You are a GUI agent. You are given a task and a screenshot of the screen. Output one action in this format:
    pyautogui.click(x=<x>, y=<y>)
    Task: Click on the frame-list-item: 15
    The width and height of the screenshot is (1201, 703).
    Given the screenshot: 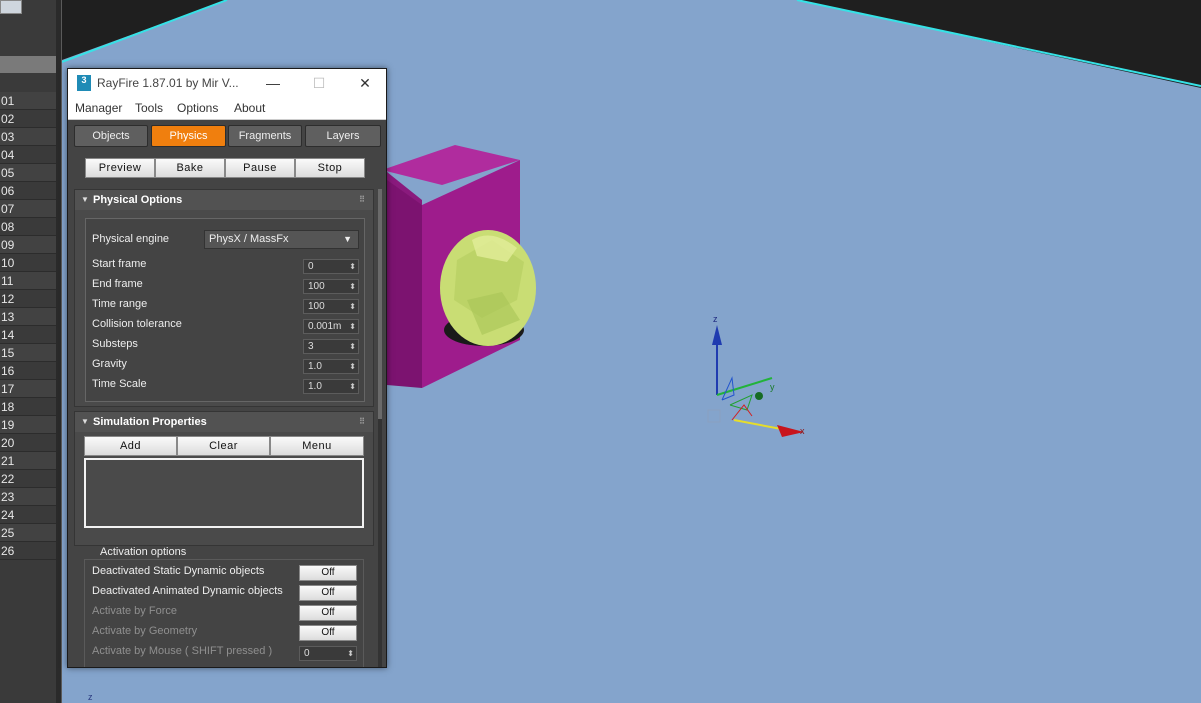 What is the action you would take?
    pyautogui.click(x=28, y=353)
    